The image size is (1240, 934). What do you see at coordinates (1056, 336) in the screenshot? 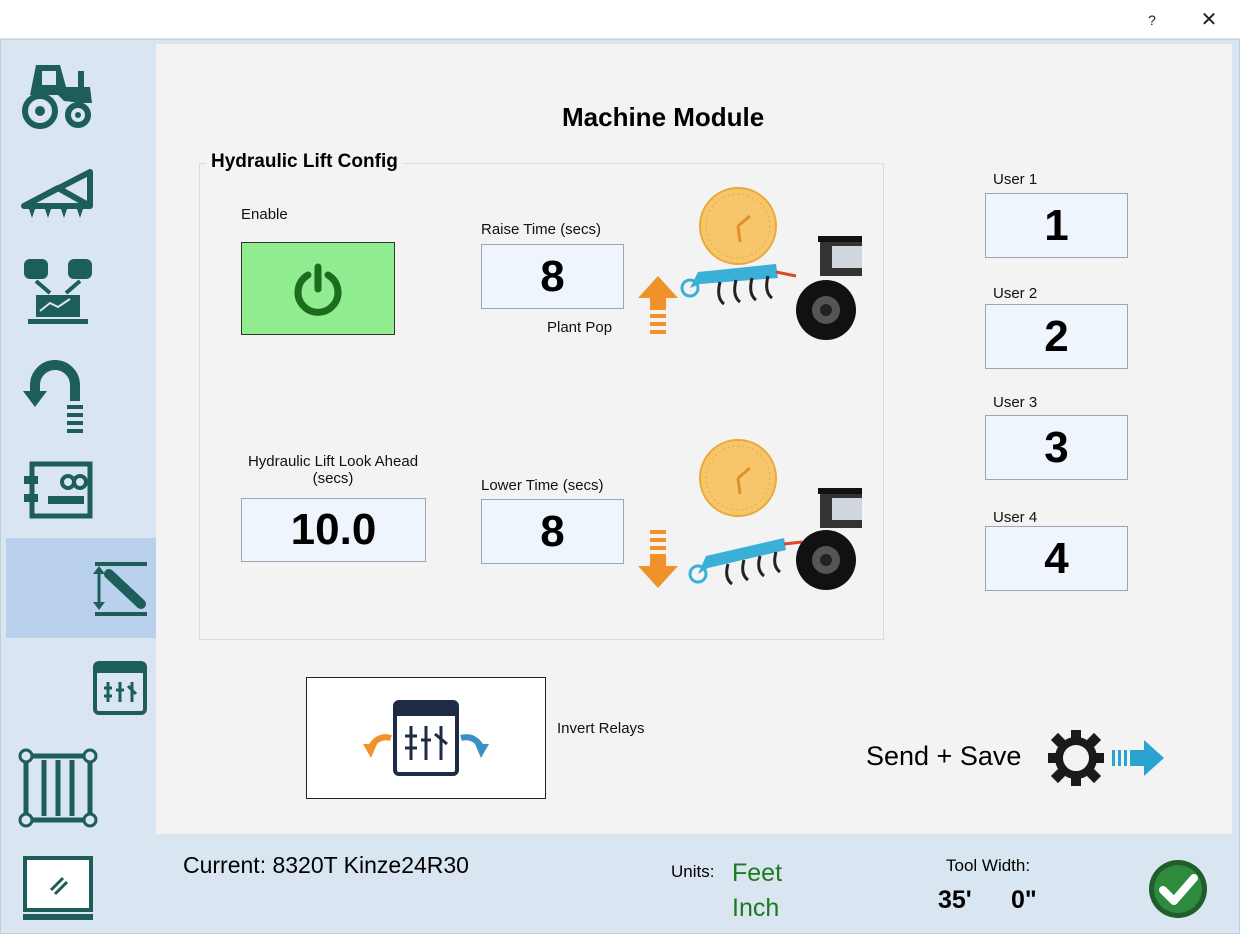
I see `user-2-field: 2` at bounding box center [1056, 336].